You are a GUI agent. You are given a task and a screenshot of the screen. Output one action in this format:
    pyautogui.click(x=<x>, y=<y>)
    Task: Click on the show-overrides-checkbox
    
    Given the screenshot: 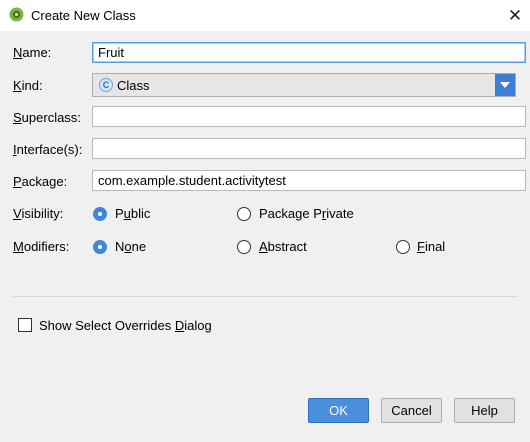 What is the action you would take?
    pyautogui.click(x=25, y=325)
    